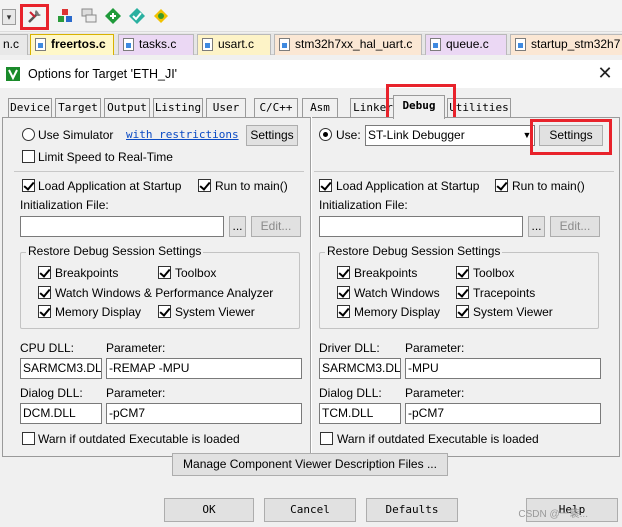 The image size is (622, 527). Describe the element at coordinates (419, 107) in the screenshot. I see `tab-debug: Debug` at that location.